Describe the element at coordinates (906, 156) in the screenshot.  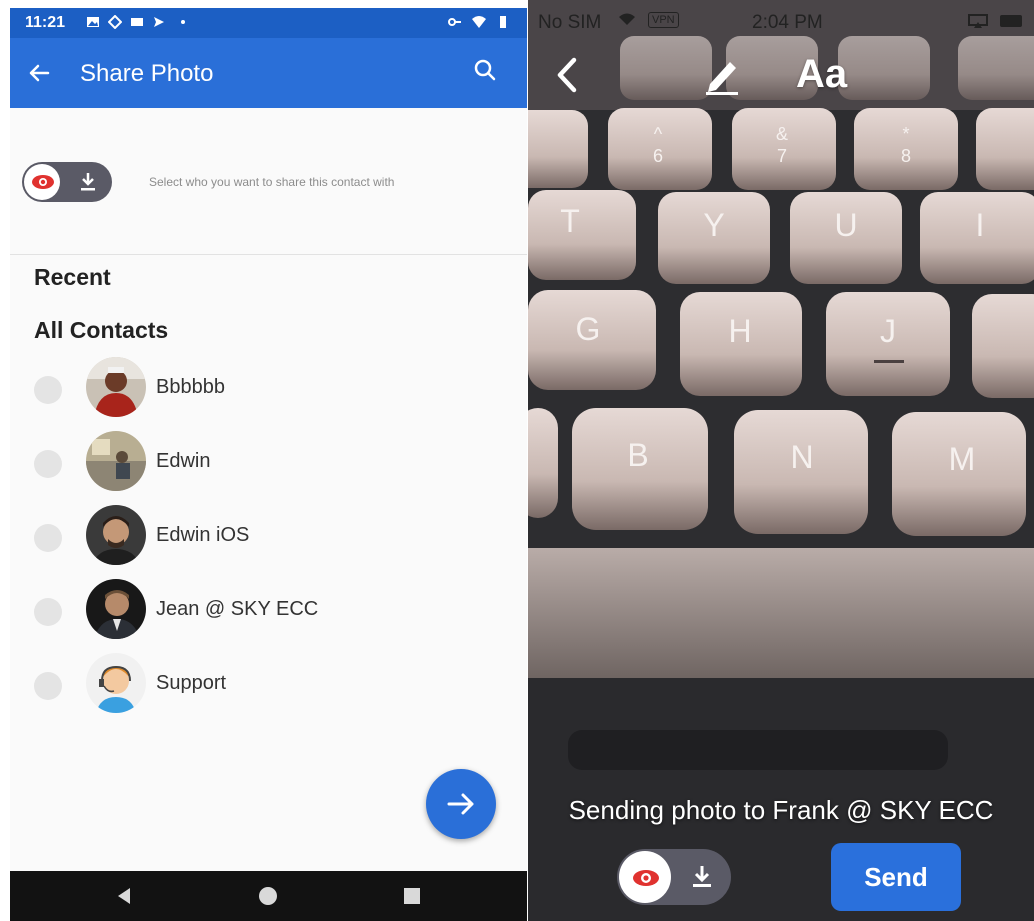
I see `svg-text: 8` at that location.